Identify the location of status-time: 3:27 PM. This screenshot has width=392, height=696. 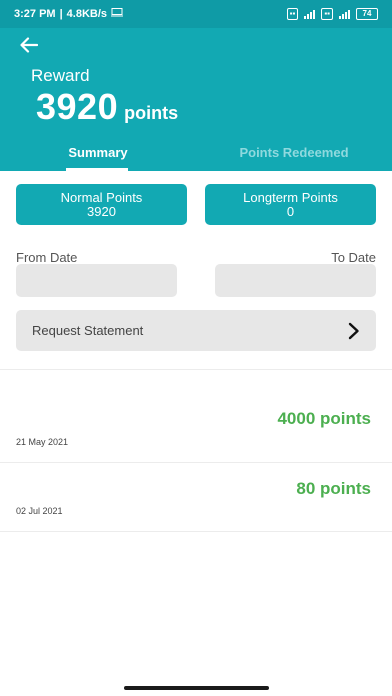
(35, 14).